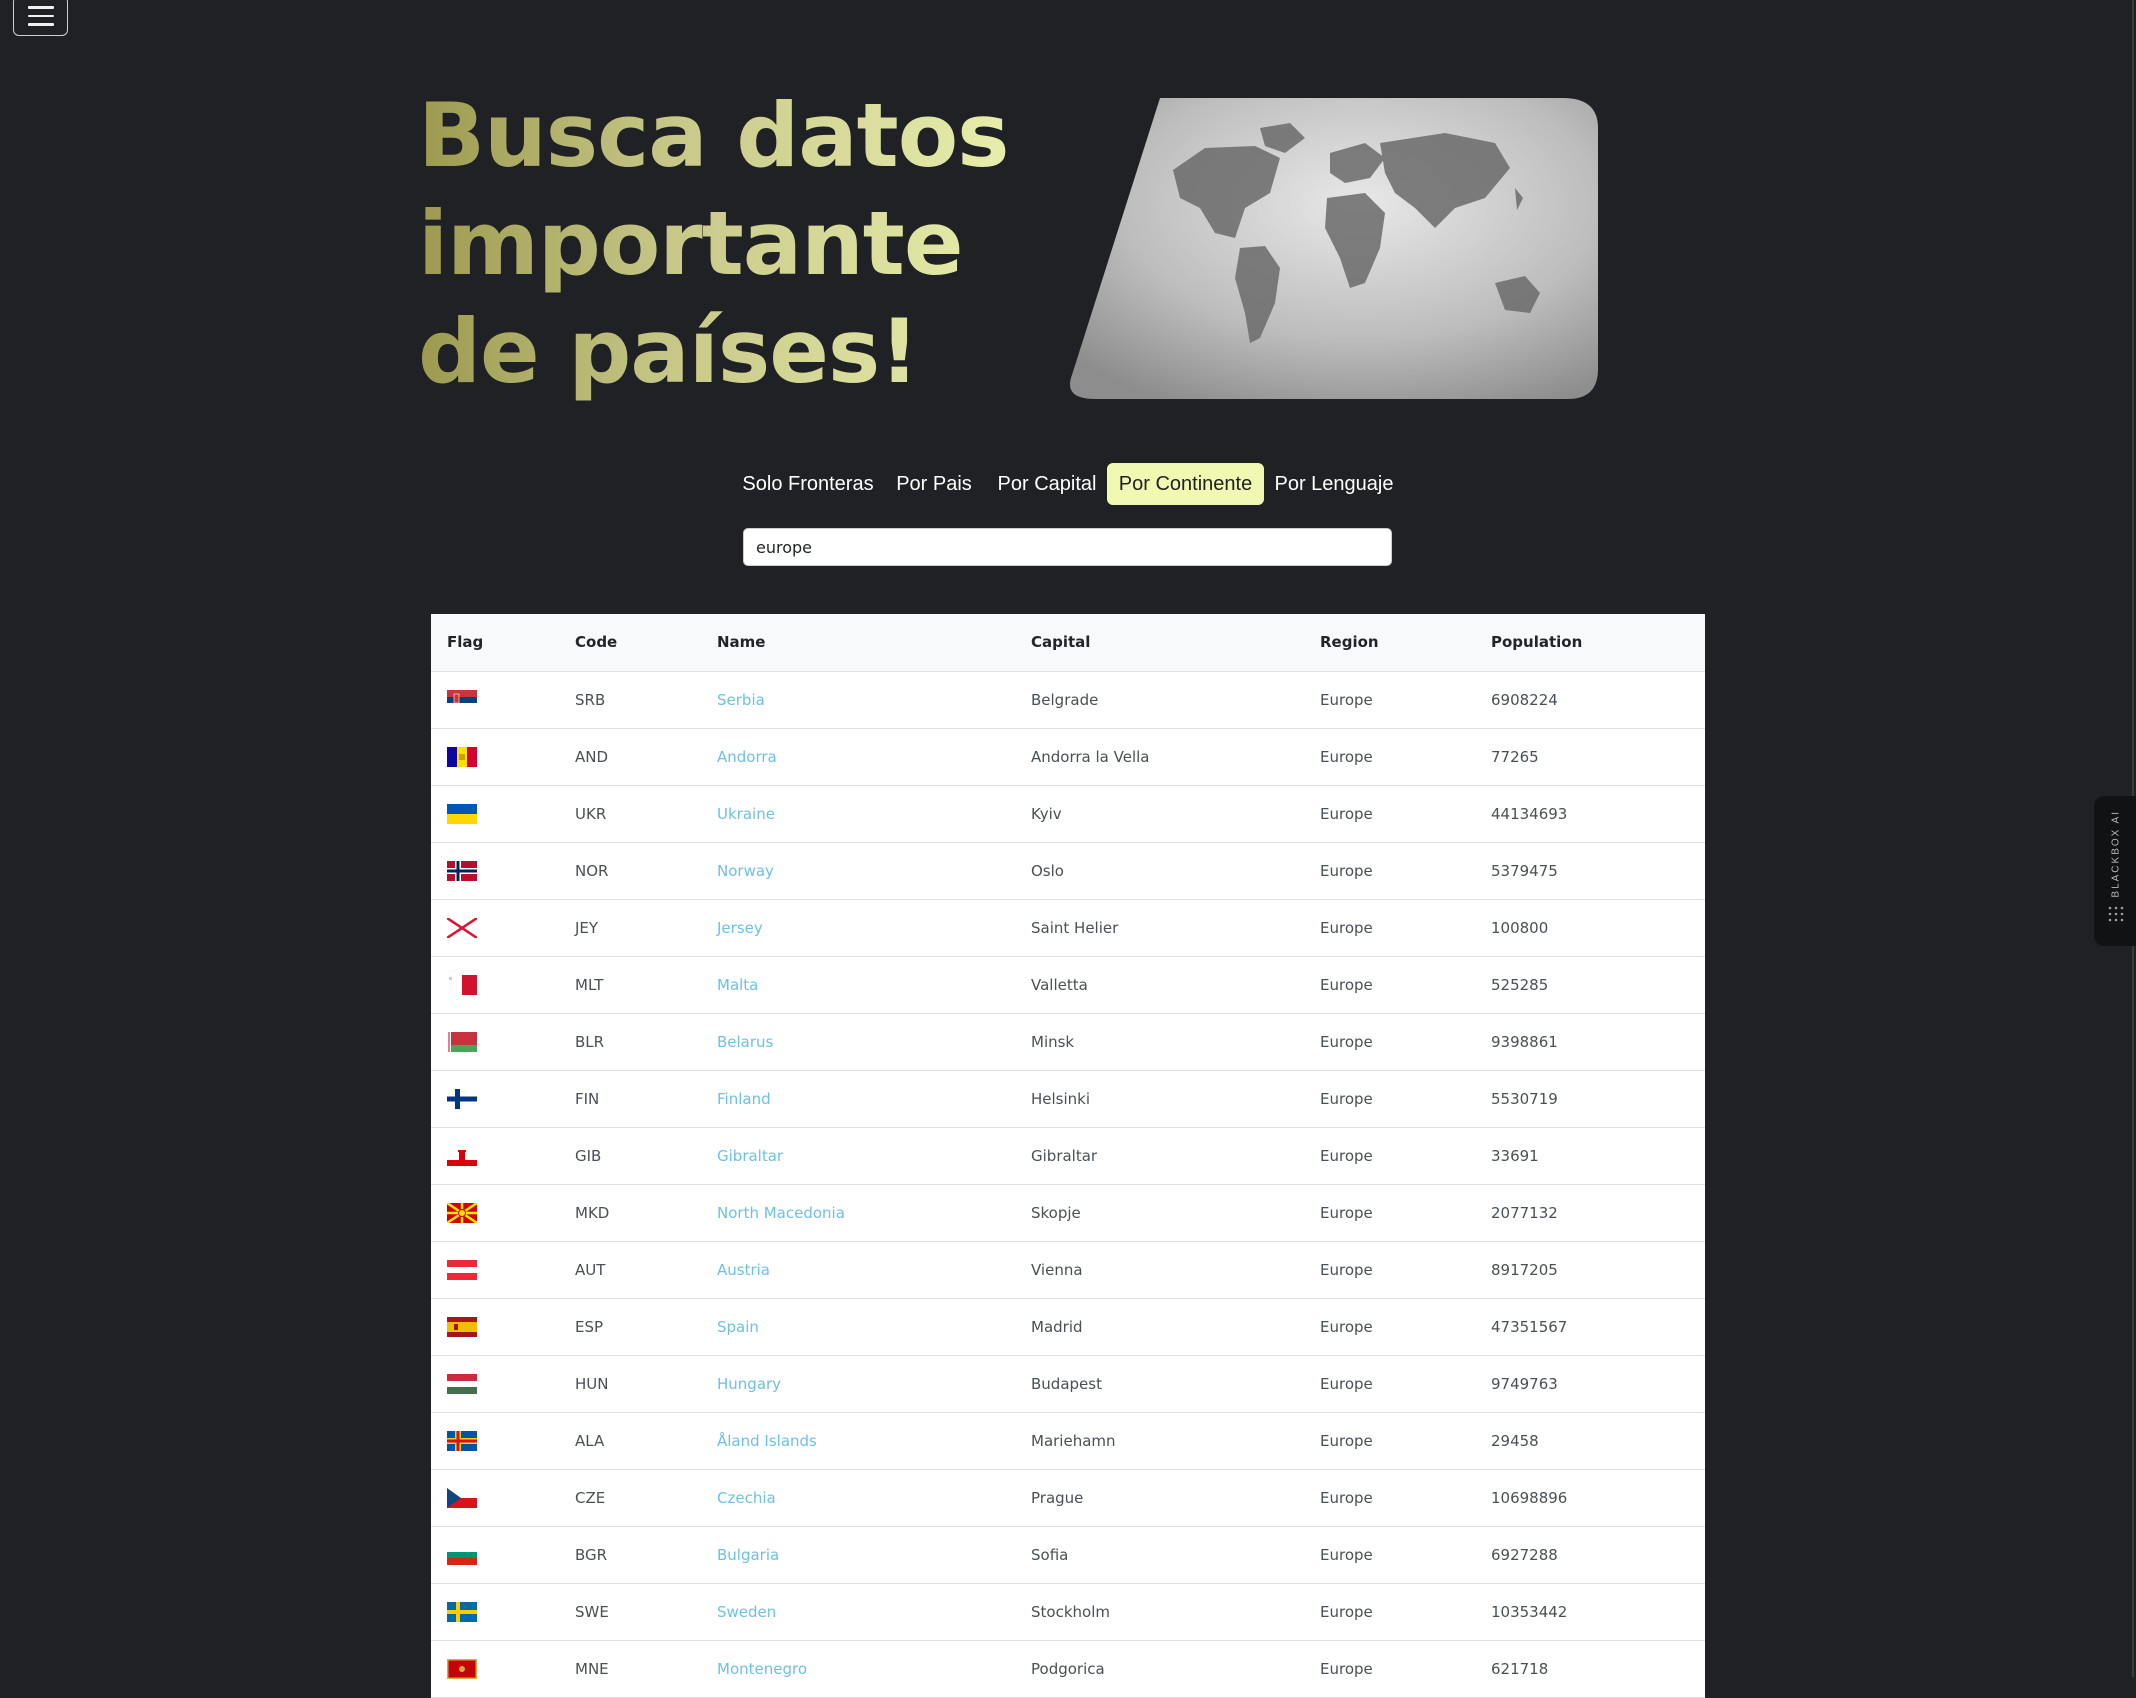 The height and width of the screenshot is (1698, 2136). Describe the element at coordinates (462, 1269) in the screenshot. I see `austria-flag` at that location.